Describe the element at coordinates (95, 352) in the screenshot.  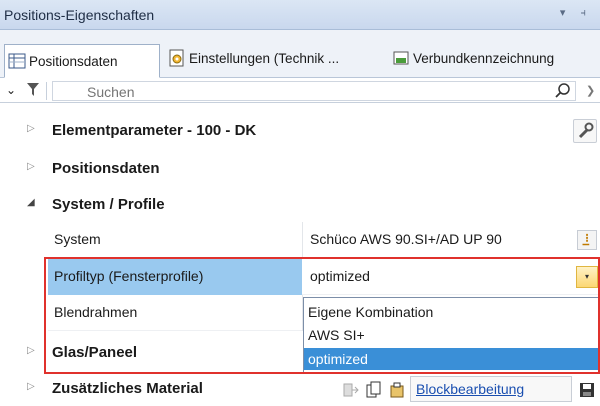
I see `category-label: Glas/Paneel` at that location.